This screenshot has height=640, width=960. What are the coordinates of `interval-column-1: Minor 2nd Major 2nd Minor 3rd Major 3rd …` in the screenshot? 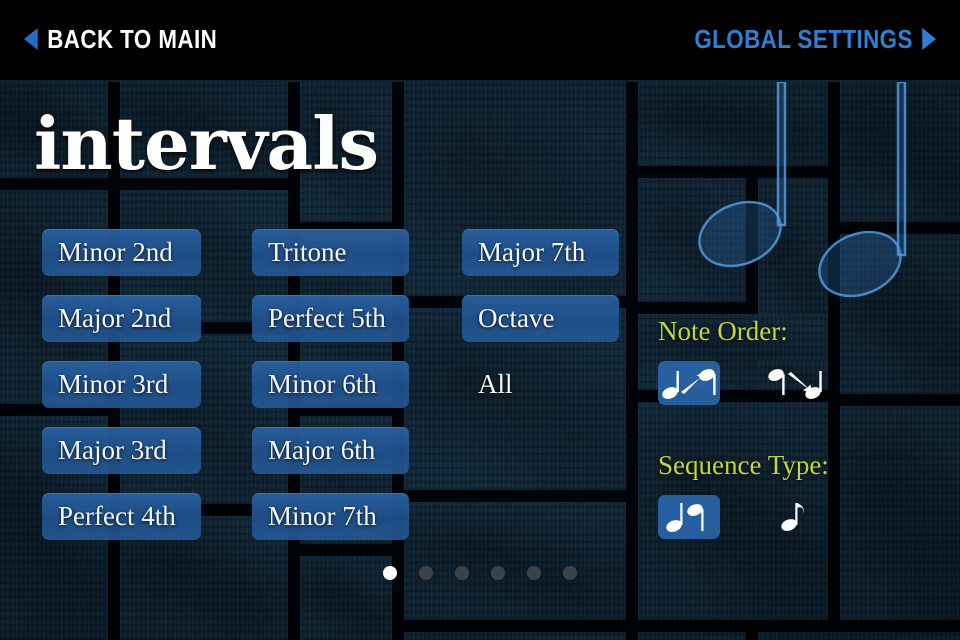 It's located at (121, 394).